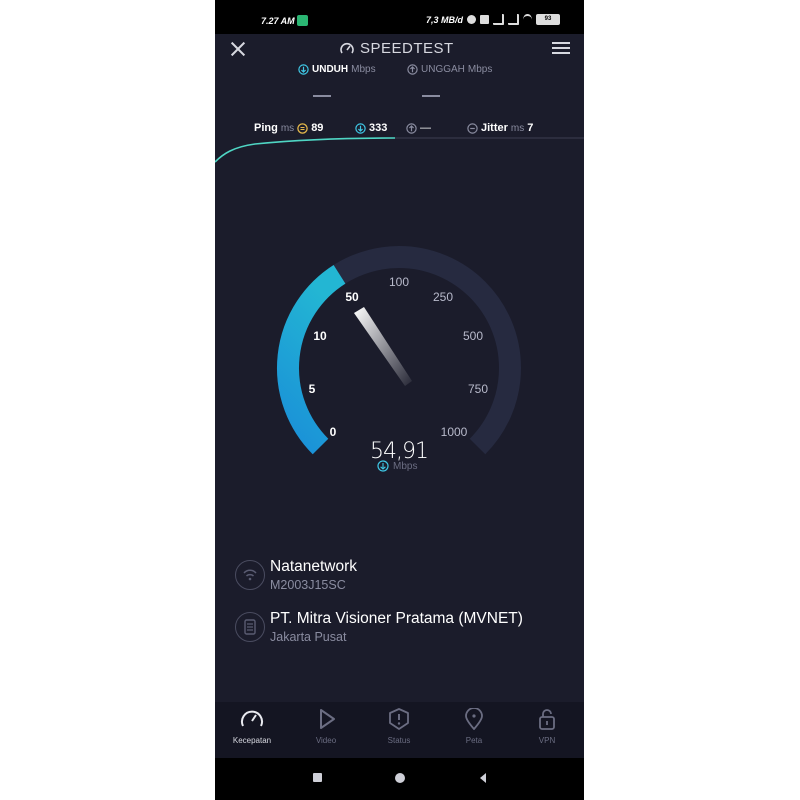 The width and height of the screenshot is (800, 800). Describe the element at coordinates (483, 778) in the screenshot. I see `back-button` at that location.